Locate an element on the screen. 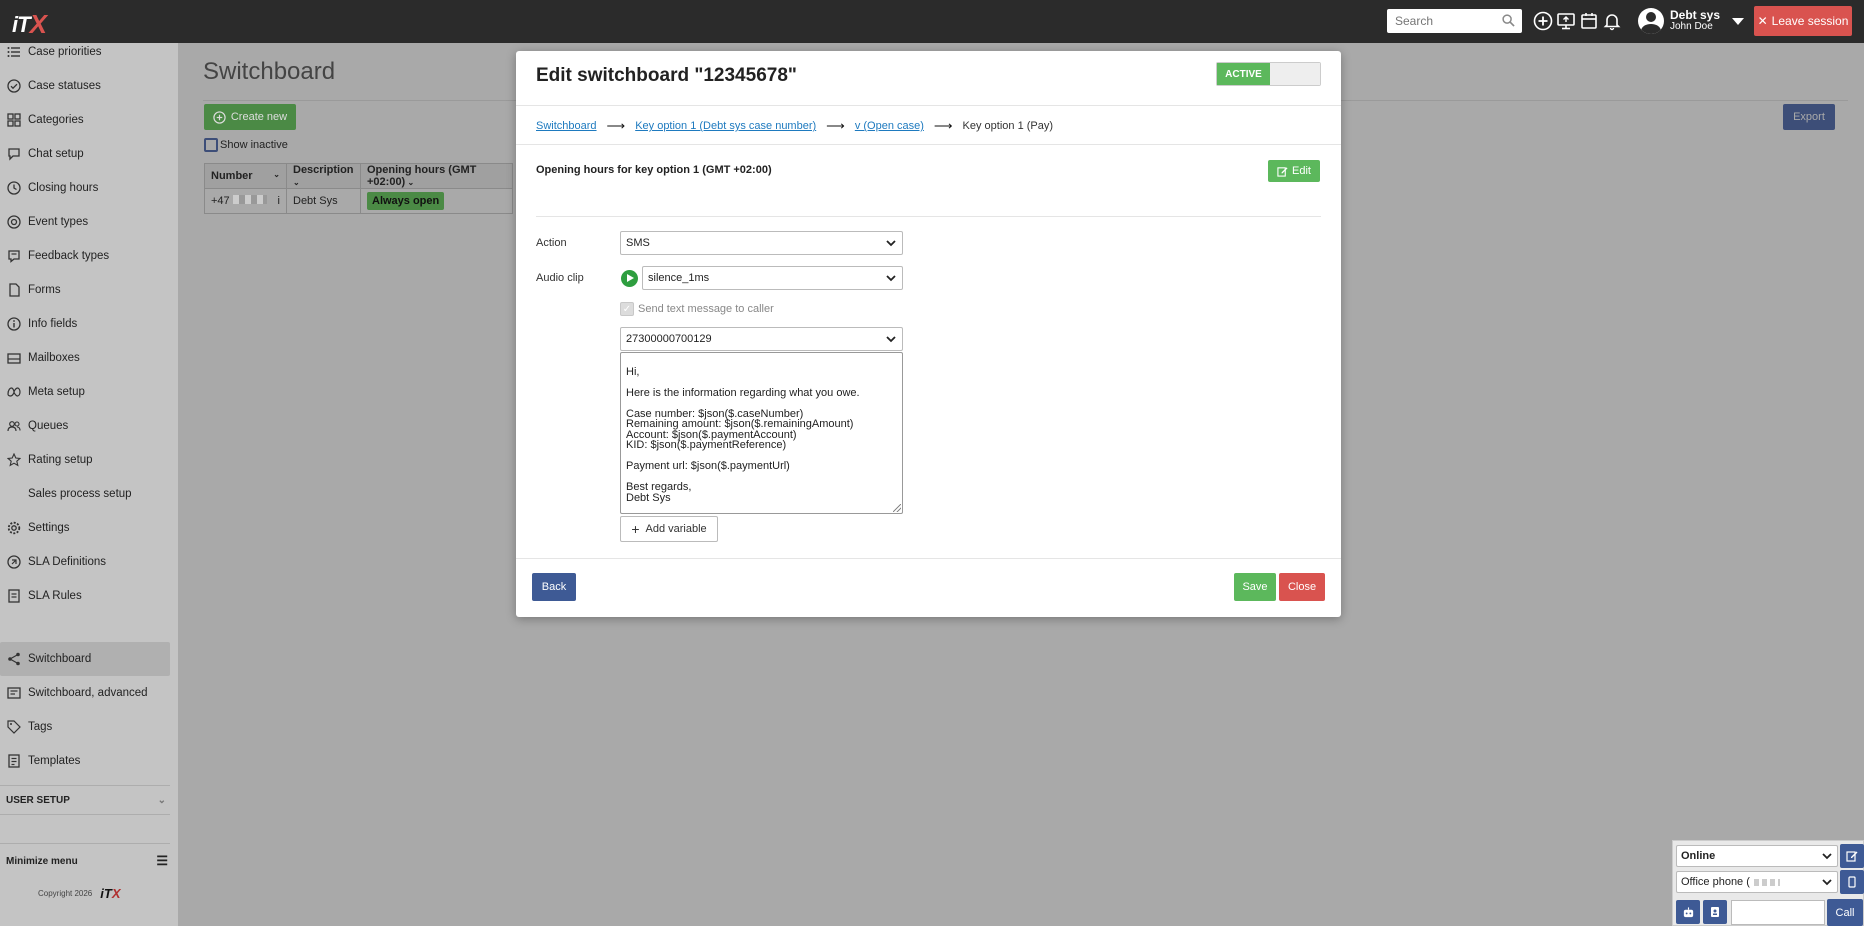 This screenshot has width=1864, height=926. send-text-message-checkbox: ✓ is located at coordinates (627, 309).